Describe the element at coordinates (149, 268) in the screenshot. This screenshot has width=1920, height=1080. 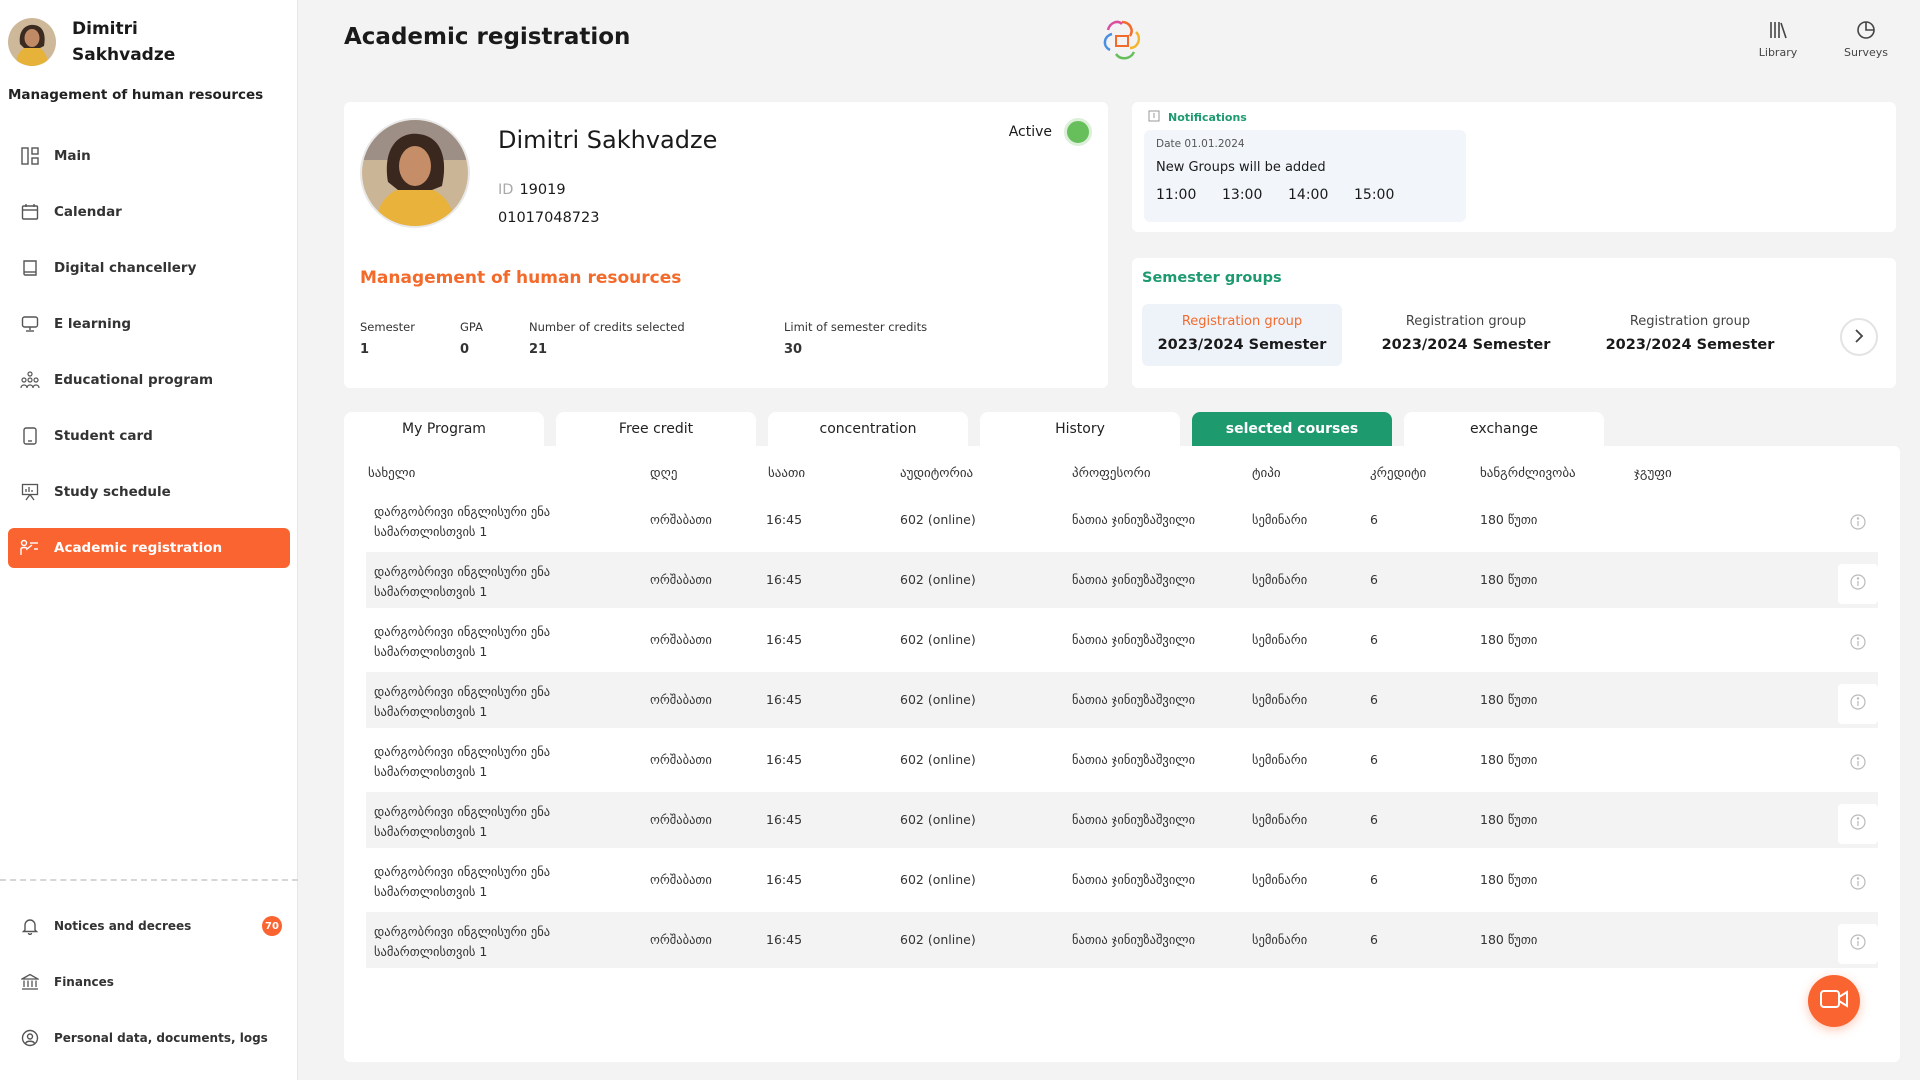
I see `sidebar-item-digital-chancellery: Digital chancellery` at that location.